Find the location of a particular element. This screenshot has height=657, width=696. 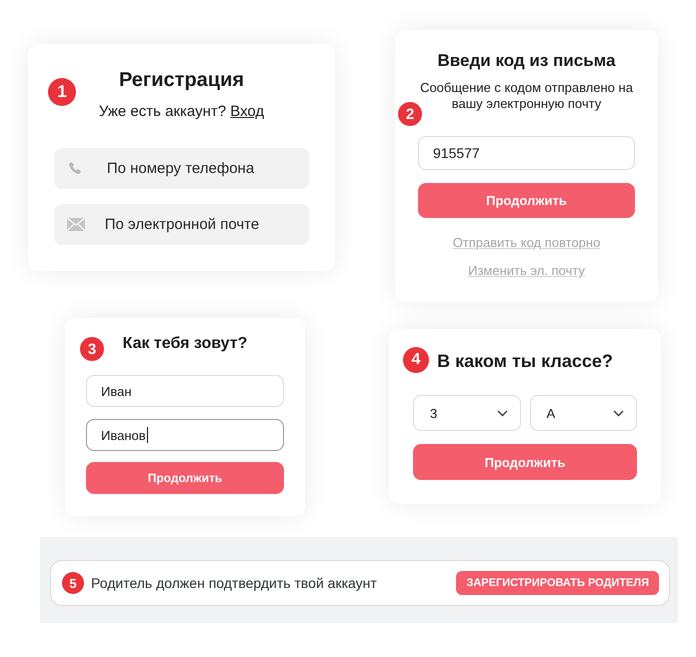

input-field: Иванов is located at coordinates (185, 435).